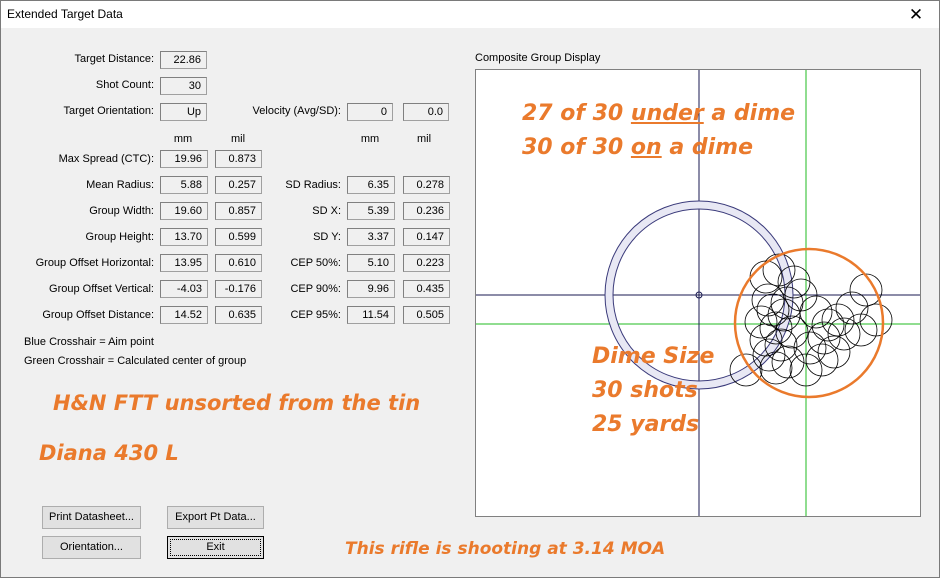 This screenshot has height=578, width=940. What do you see at coordinates (124, 85) in the screenshot?
I see `shot-count-label: Shot Count:` at bounding box center [124, 85].